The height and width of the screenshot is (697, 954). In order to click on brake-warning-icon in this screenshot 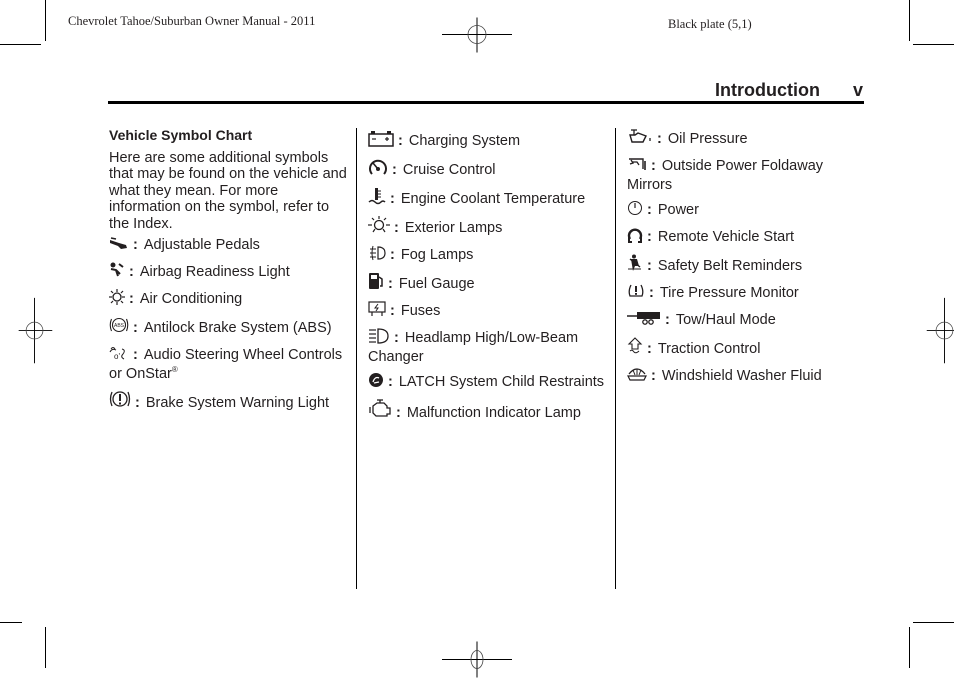, I will do `click(120, 401)`.